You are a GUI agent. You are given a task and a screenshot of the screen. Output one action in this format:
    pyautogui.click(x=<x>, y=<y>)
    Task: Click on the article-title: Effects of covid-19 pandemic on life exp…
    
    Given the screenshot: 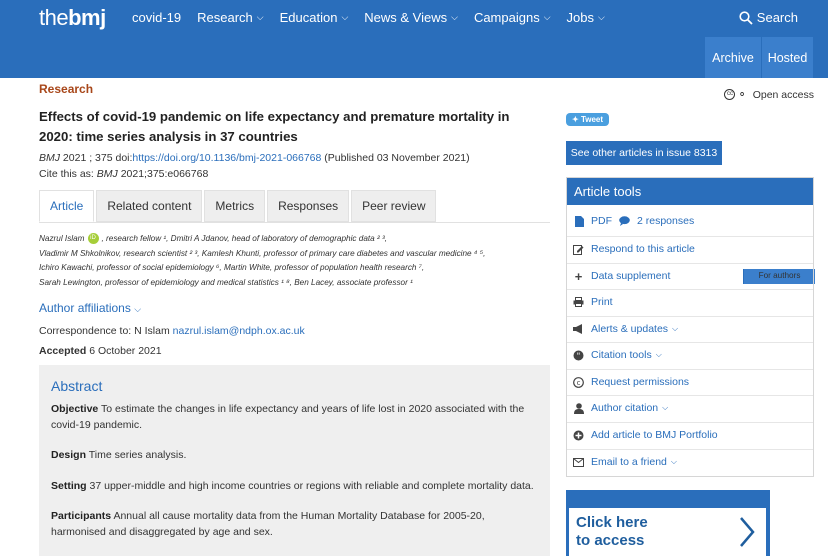 What is the action you would take?
    pyautogui.click(x=274, y=126)
    